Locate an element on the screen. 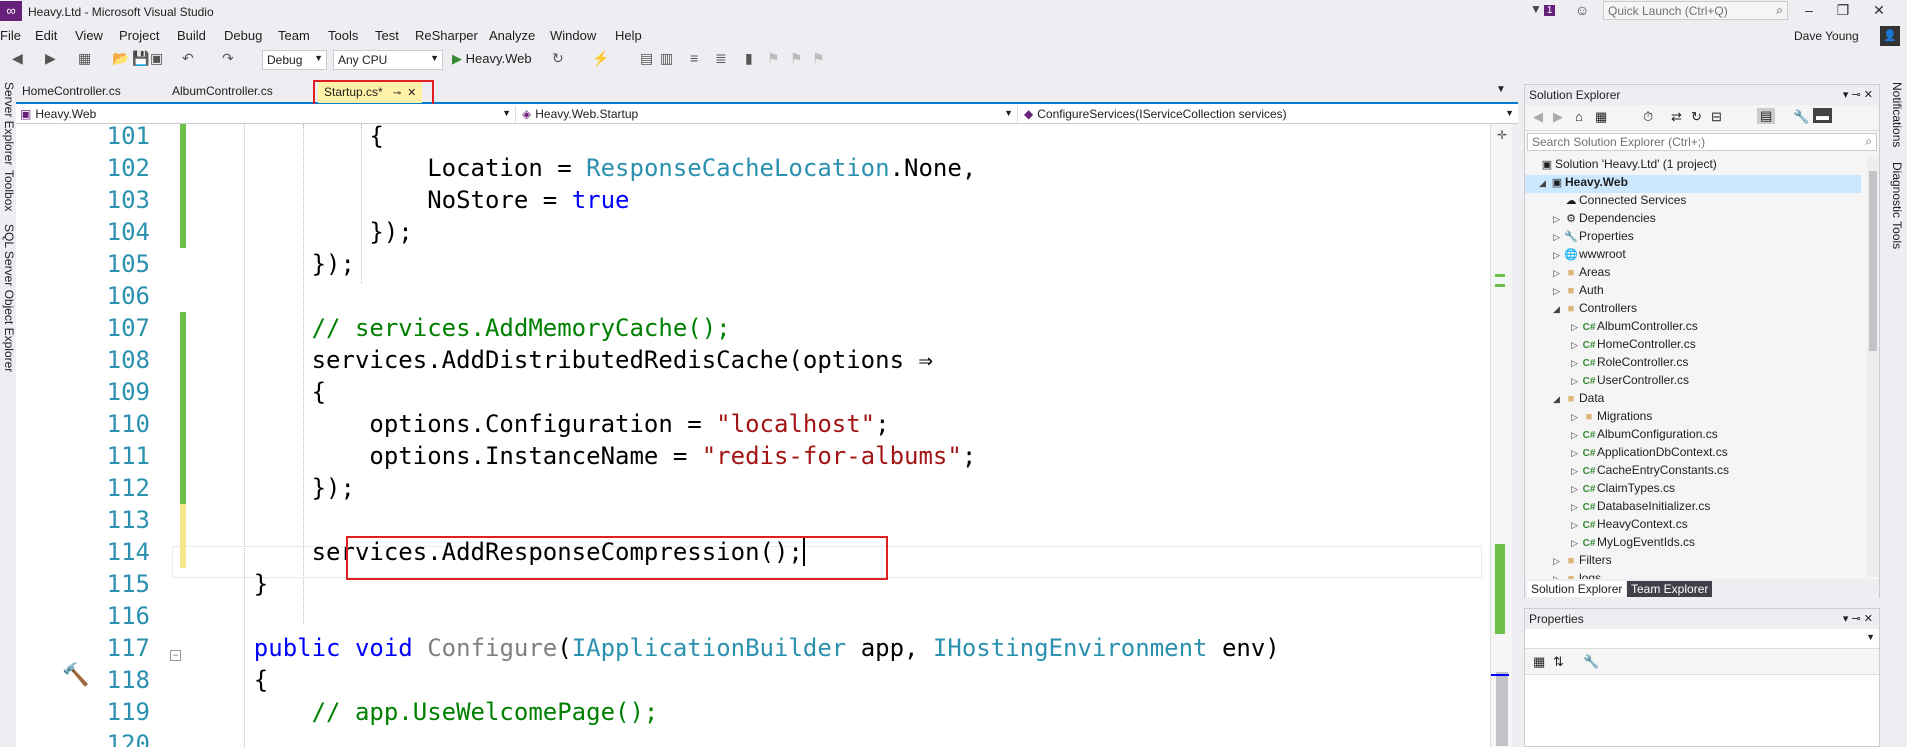 The height and width of the screenshot is (747, 1907). properties-wrench-icon: 🔧 is located at coordinates (1801, 117).